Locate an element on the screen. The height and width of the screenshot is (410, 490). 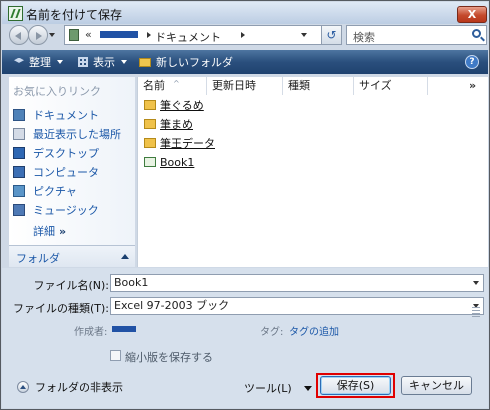
folders-label: フォルダ is located at coordinates (38, 258).